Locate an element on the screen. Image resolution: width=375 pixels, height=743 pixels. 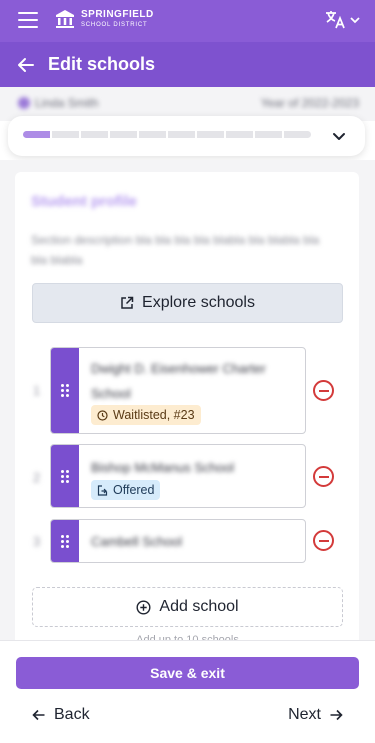
avatar is located at coordinates (24, 103).